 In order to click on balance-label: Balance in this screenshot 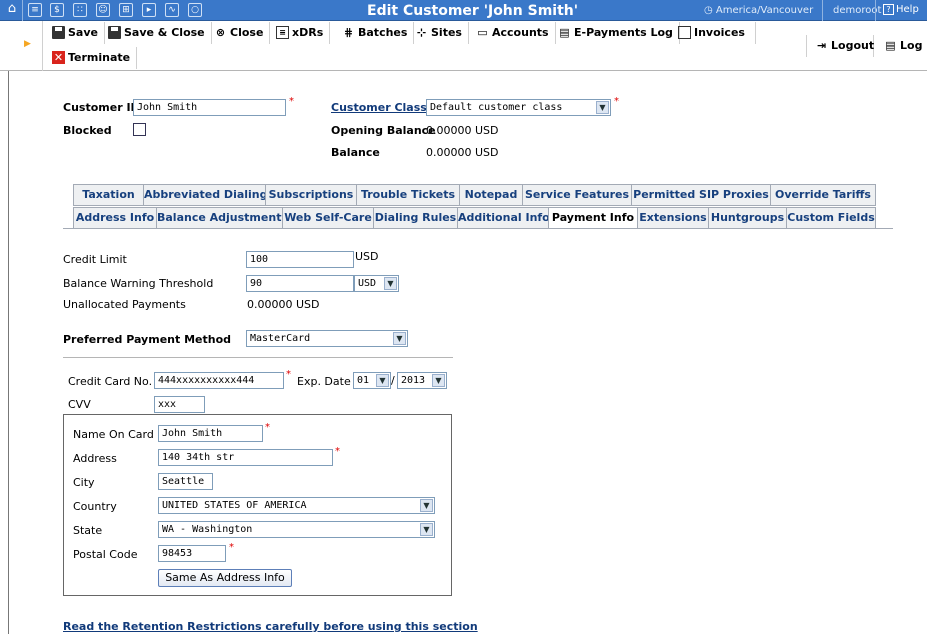, I will do `click(355, 152)`.